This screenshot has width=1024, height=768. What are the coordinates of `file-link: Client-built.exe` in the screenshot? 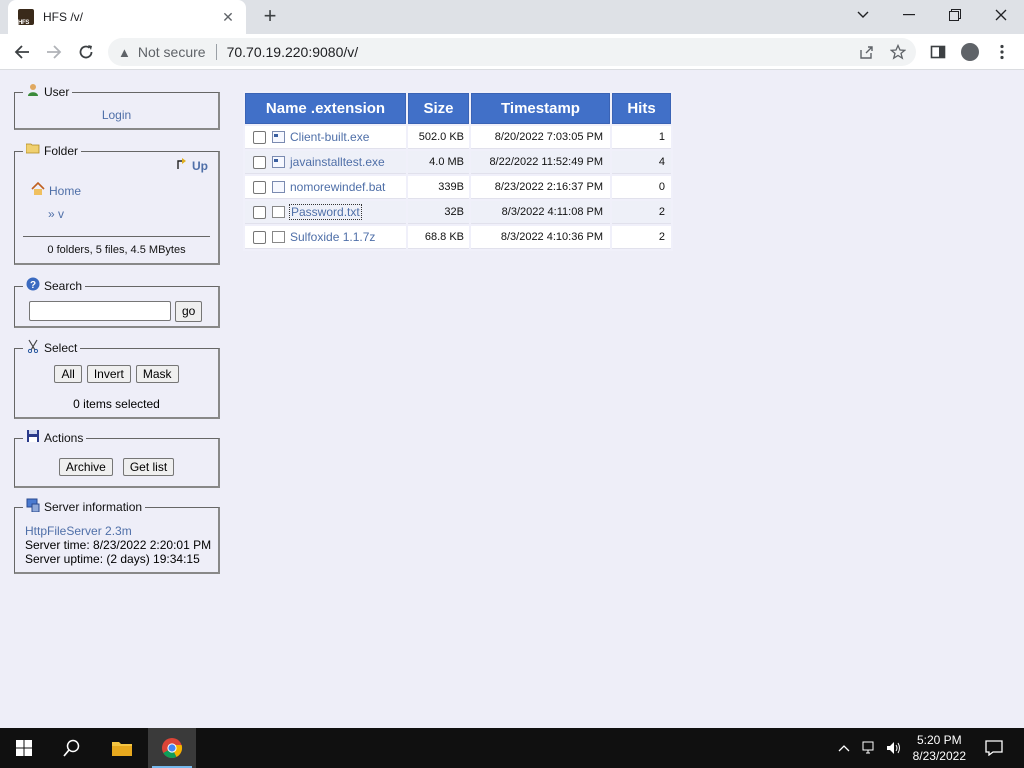 It's located at (329, 137).